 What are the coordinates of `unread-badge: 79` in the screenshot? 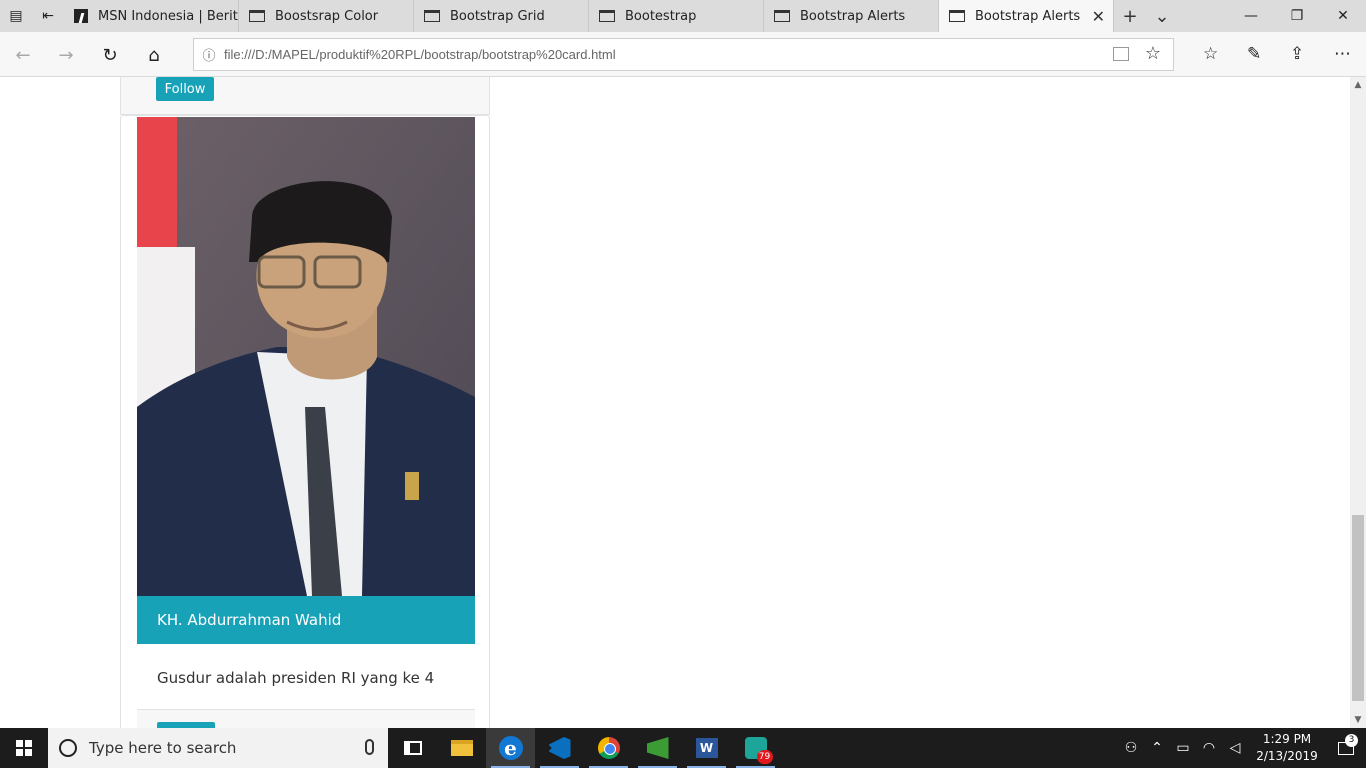 It's located at (764, 757).